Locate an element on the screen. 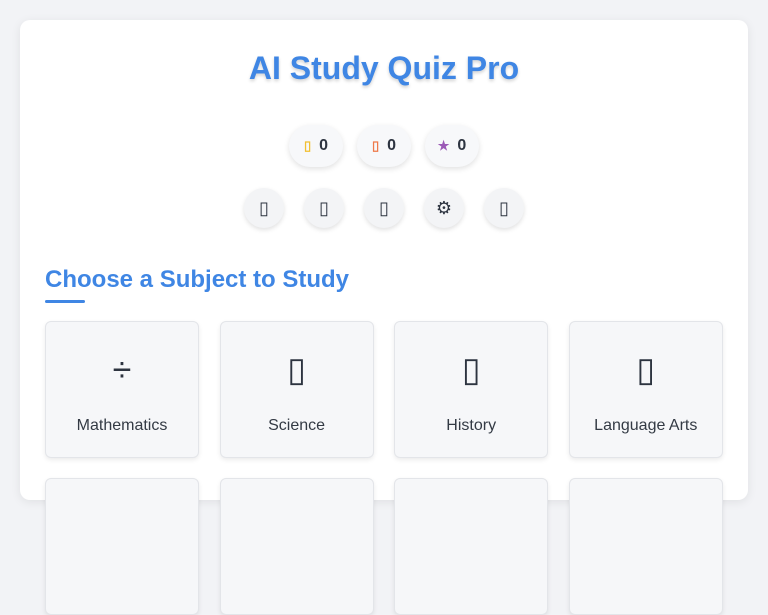 This screenshot has width=768, height=615. history-icon: ▯ is located at coordinates (471, 370).